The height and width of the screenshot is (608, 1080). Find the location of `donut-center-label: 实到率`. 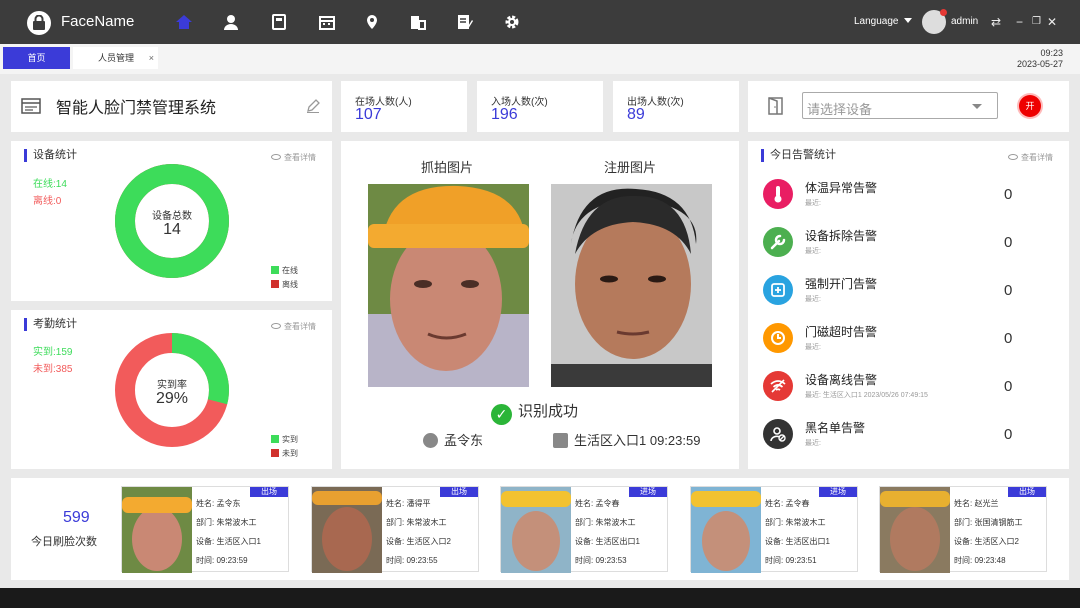

donut-center-label: 实到率 is located at coordinates (172, 385).